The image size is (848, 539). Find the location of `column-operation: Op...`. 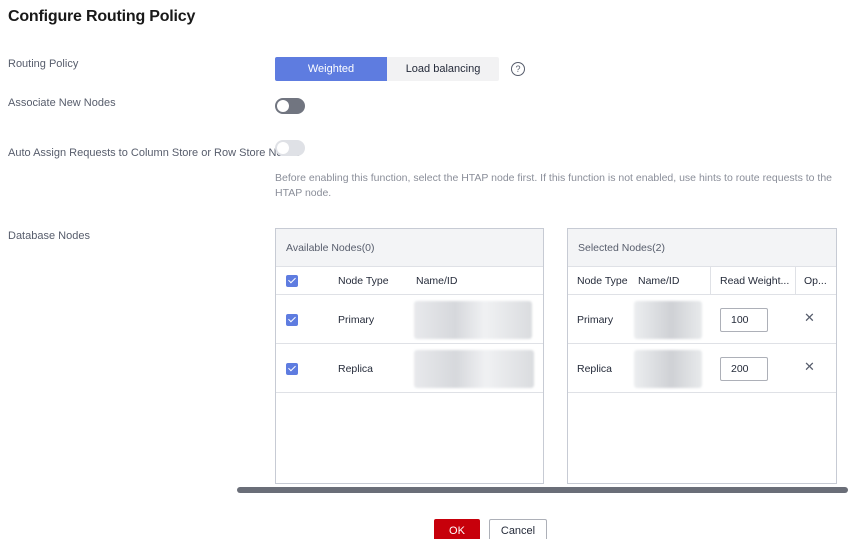

column-operation: Op... is located at coordinates (815, 281).